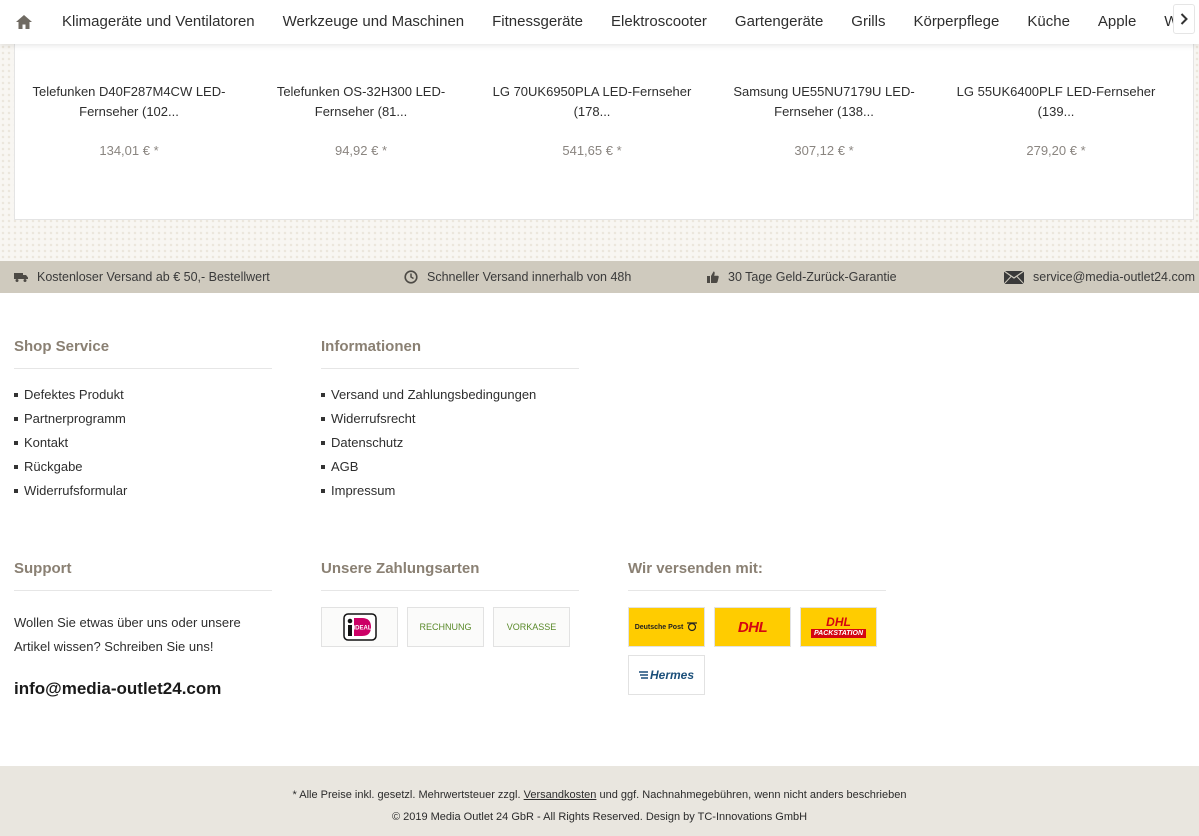 This screenshot has height=836, width=1199. I want to click on rechnung-badge: RECHNUNG, so click(445, 627).